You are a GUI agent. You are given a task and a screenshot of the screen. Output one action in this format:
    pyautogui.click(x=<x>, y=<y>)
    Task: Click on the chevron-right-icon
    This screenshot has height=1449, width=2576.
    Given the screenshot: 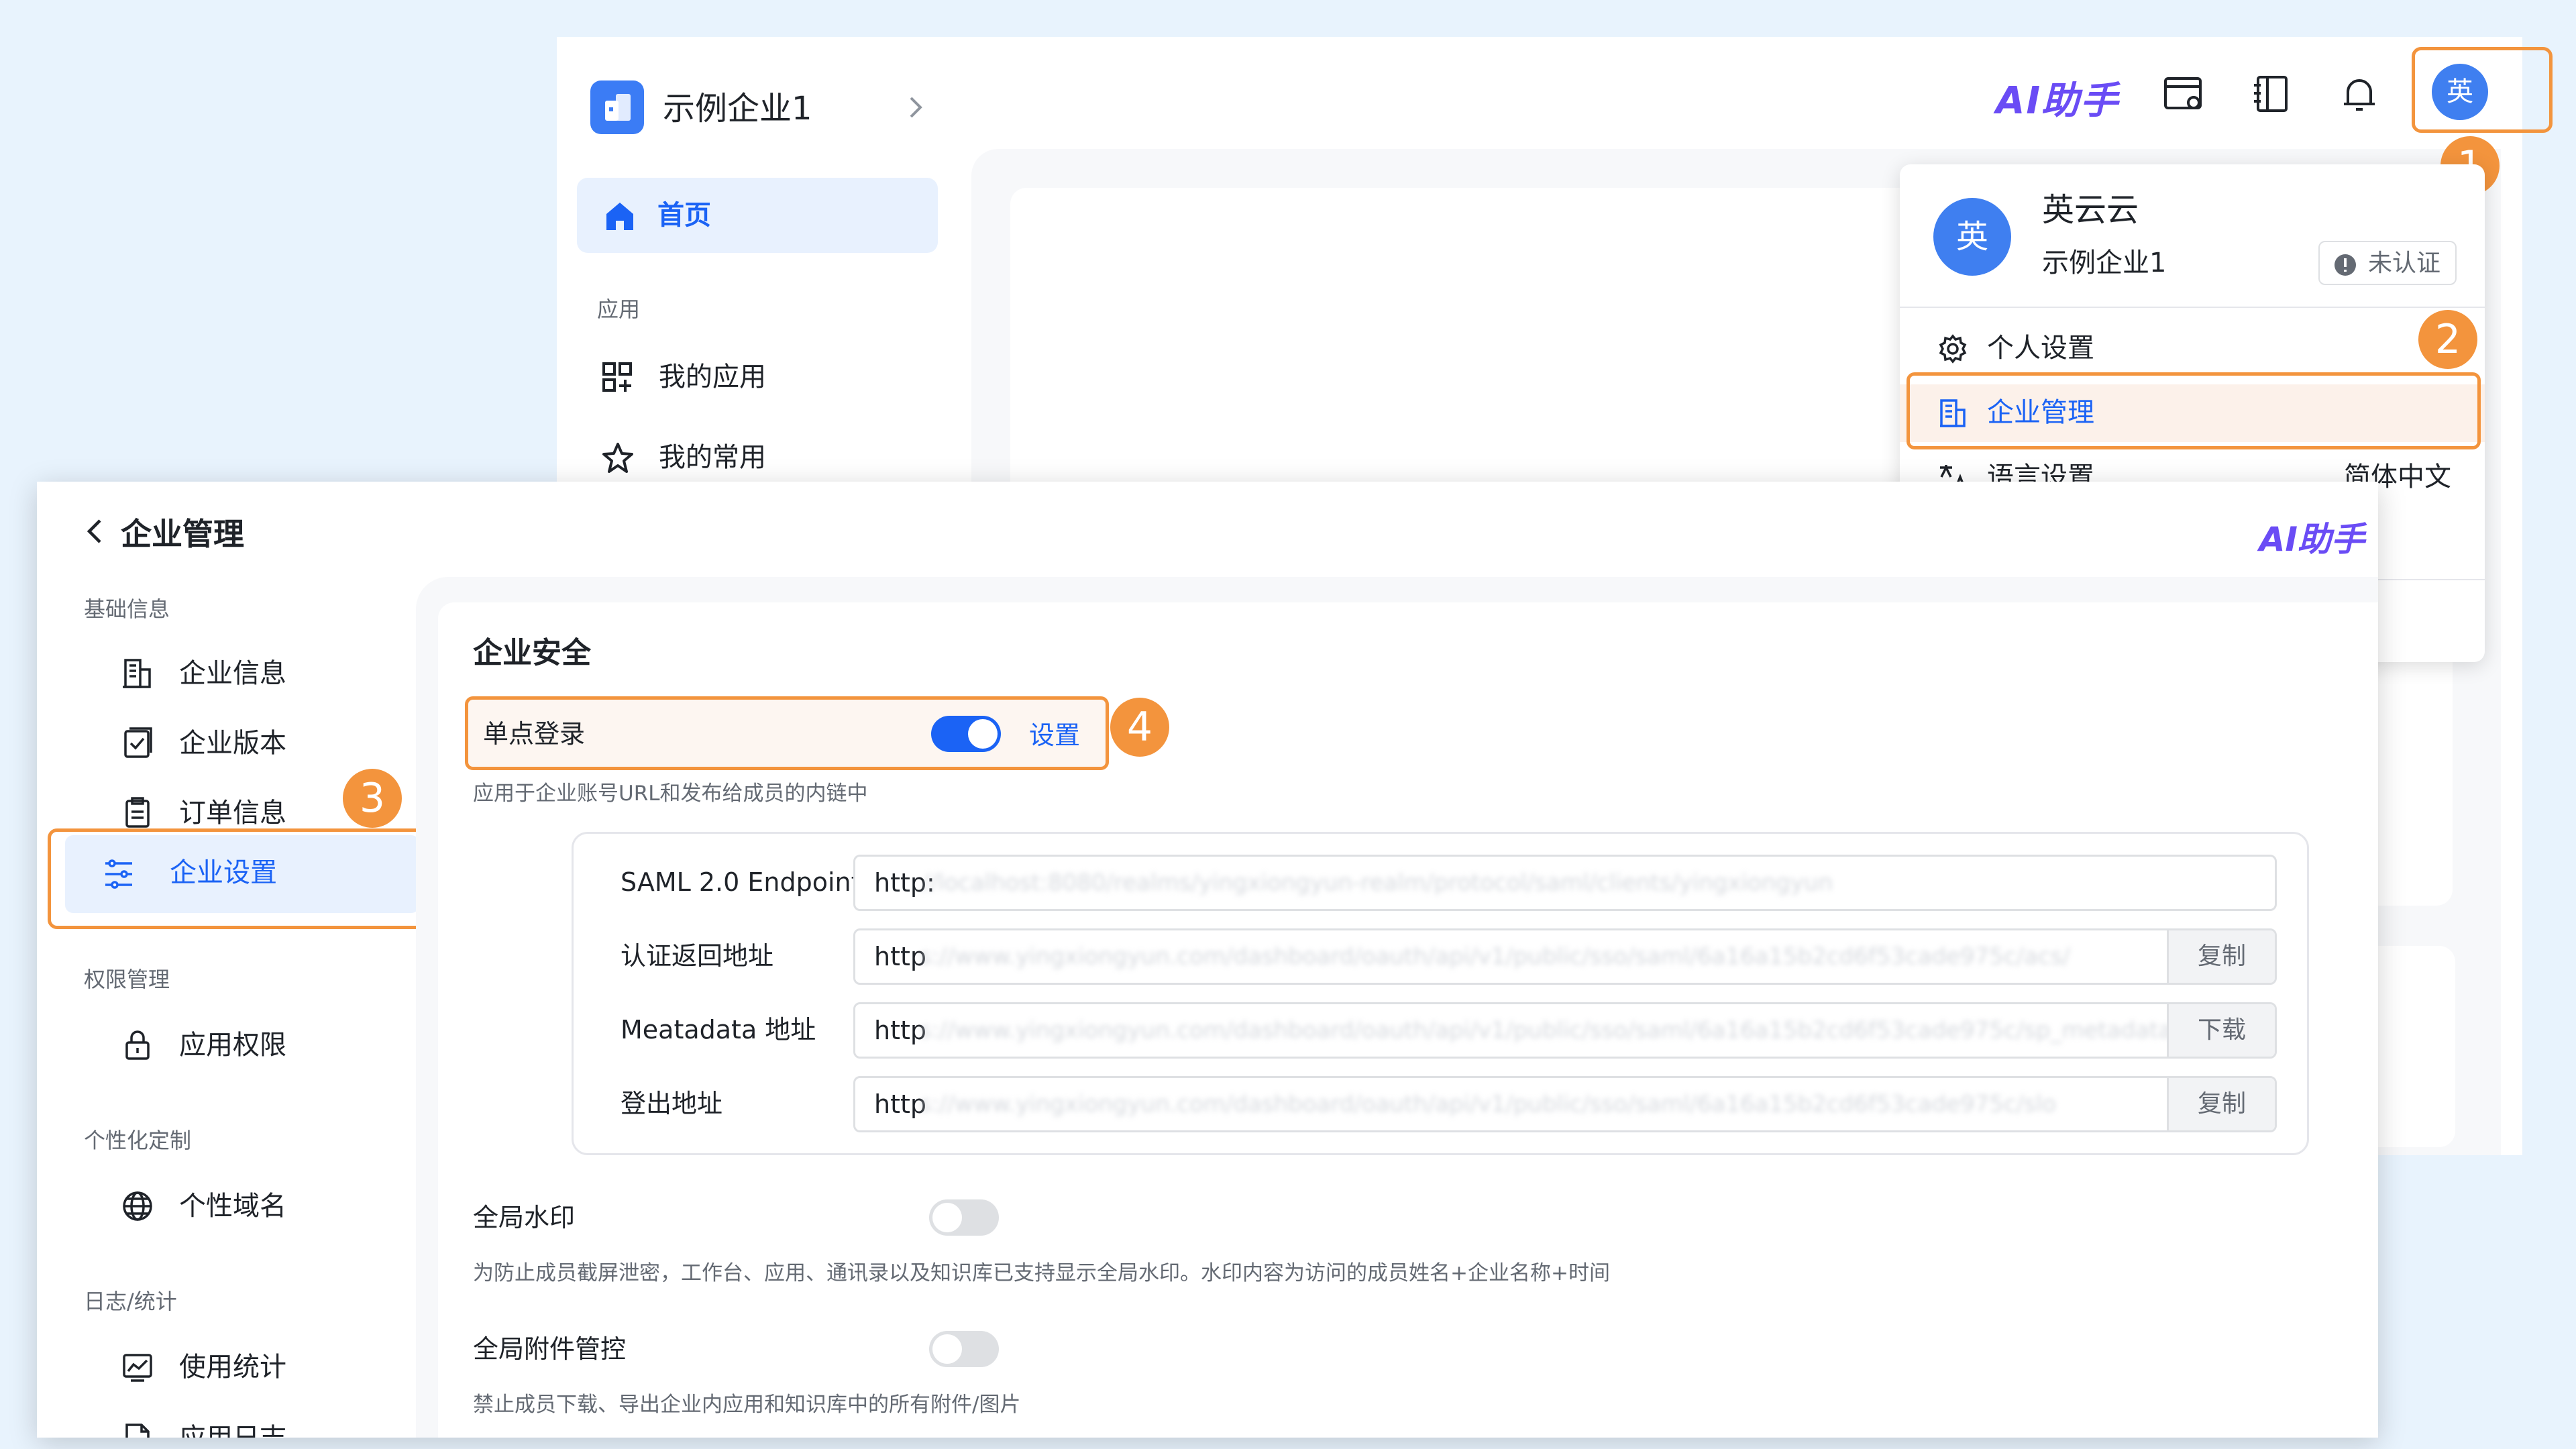 What is the action you would take?
    pyautogui.click(x=916, y=107)
    